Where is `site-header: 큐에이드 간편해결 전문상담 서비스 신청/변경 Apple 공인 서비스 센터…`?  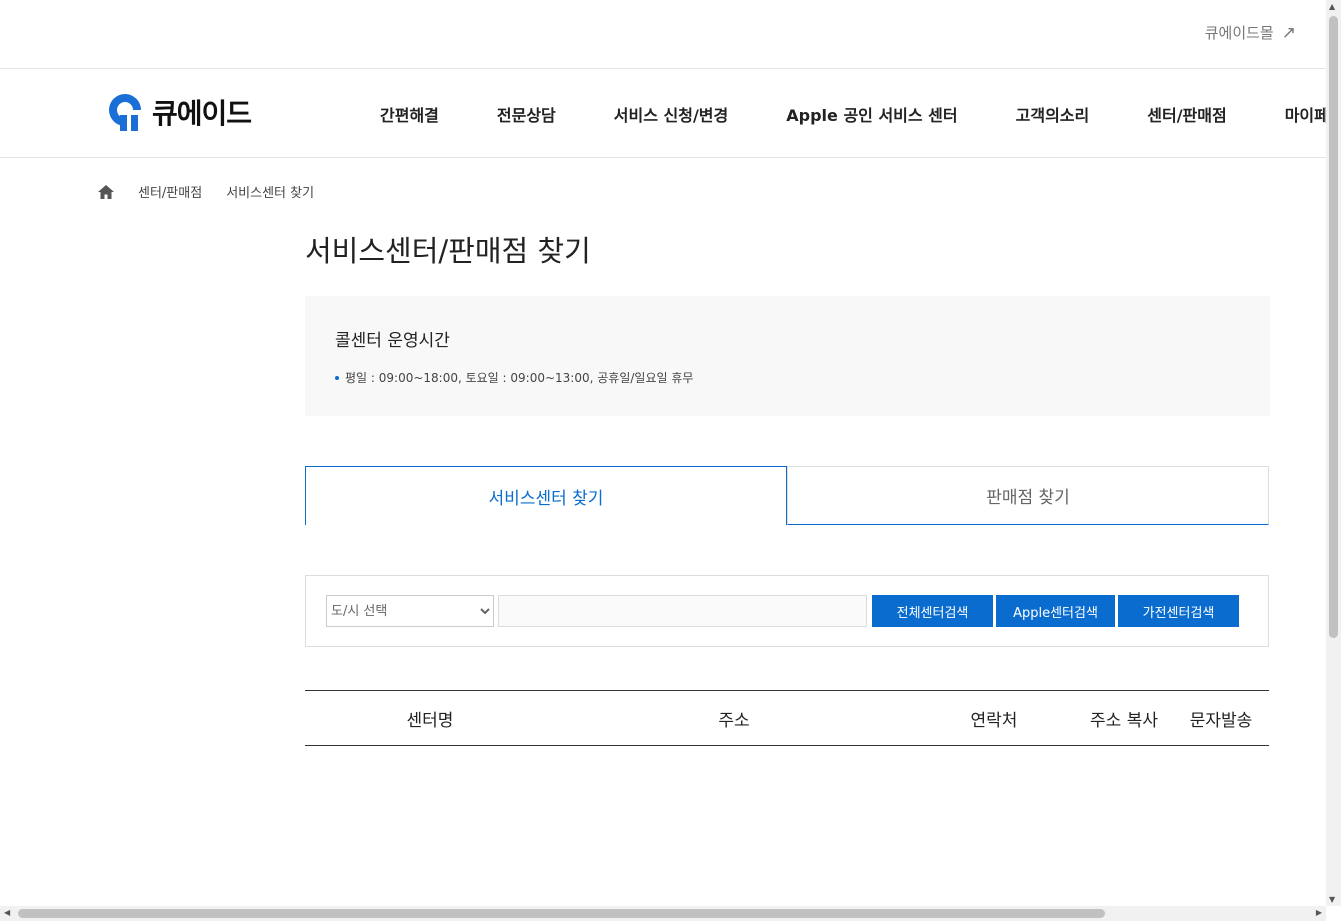 site-header: 큐에이드 간편해결 전문상담 서비스 신청/변경 Apple 공인 서비스 센터… is located at coordinates (663, 113).